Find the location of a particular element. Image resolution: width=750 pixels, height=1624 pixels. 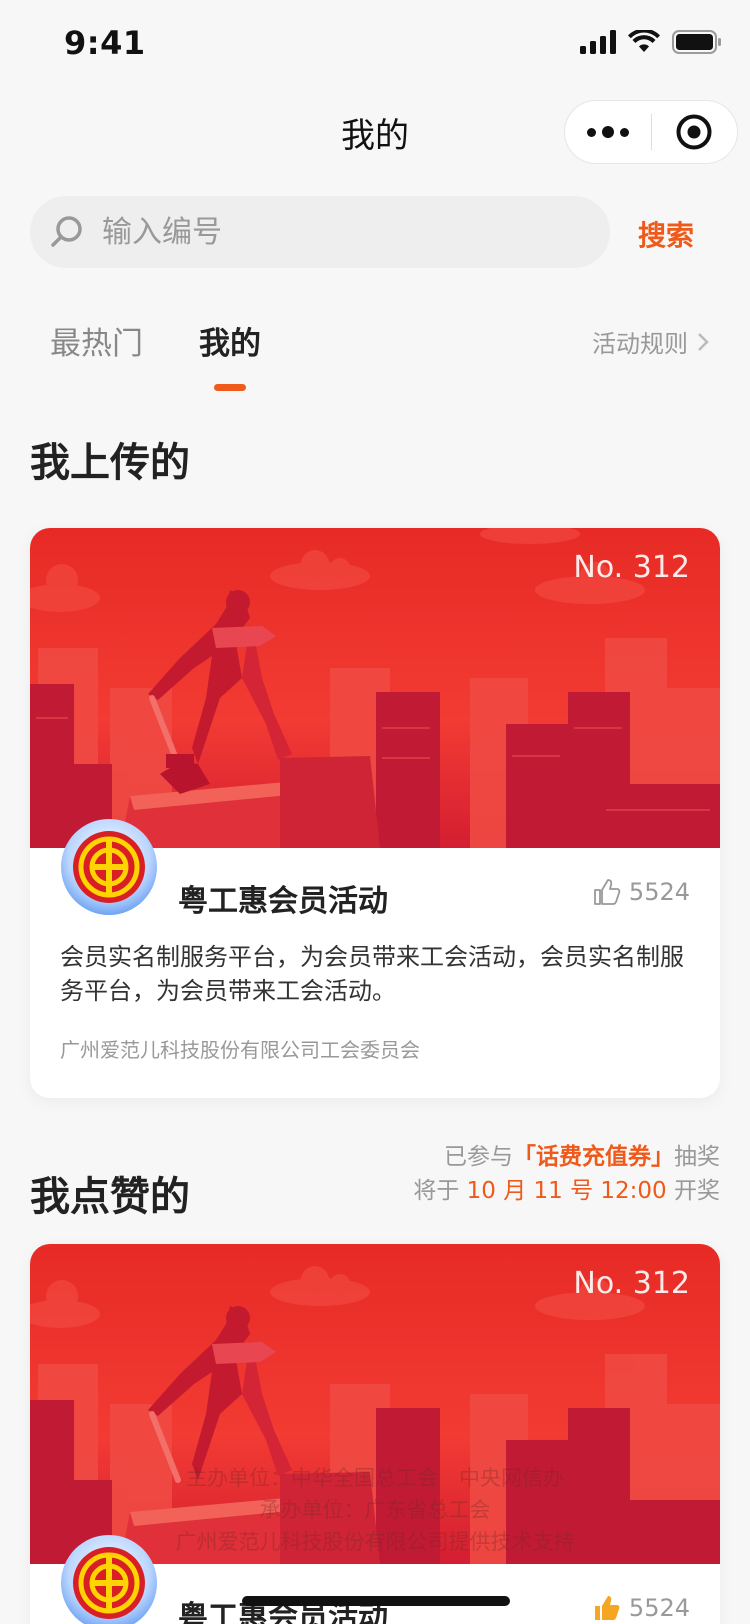

lottery-line-1: 已参与「话费充值券」抽奖 is located at coordinates (566, 1157).